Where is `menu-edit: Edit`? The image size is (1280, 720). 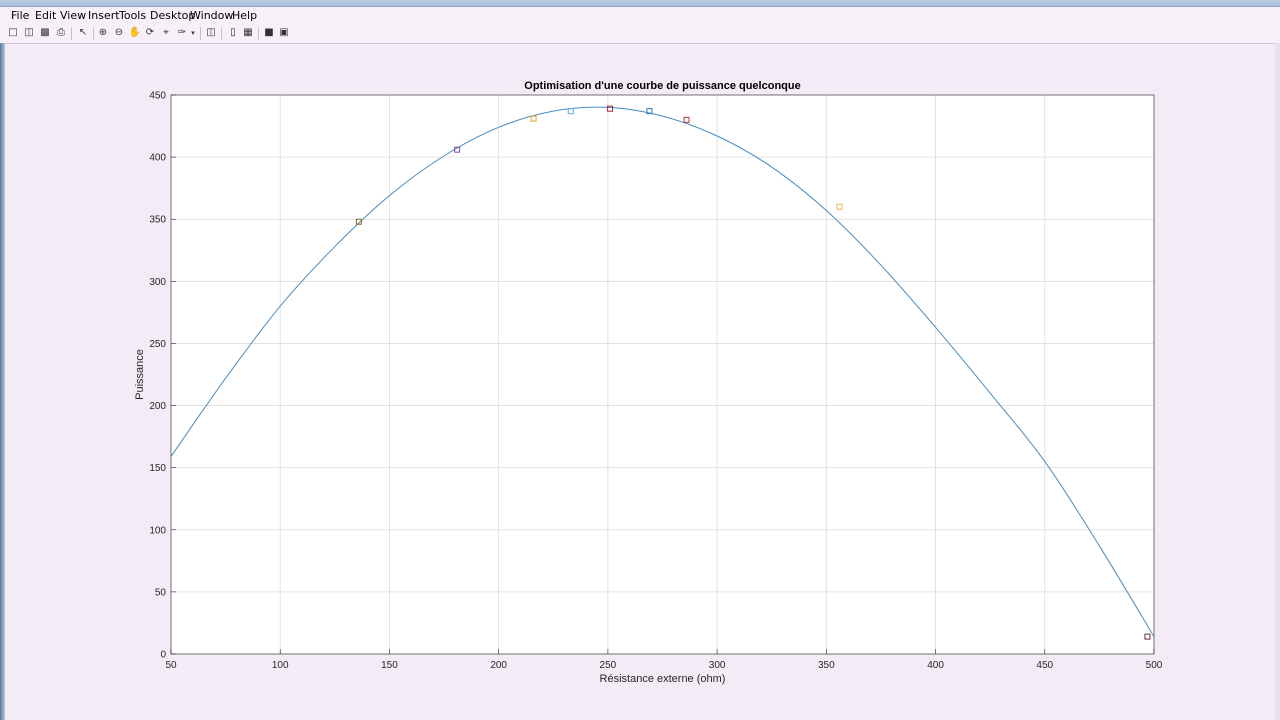
menu-edit: Edit is located at coordinates (45, 15).